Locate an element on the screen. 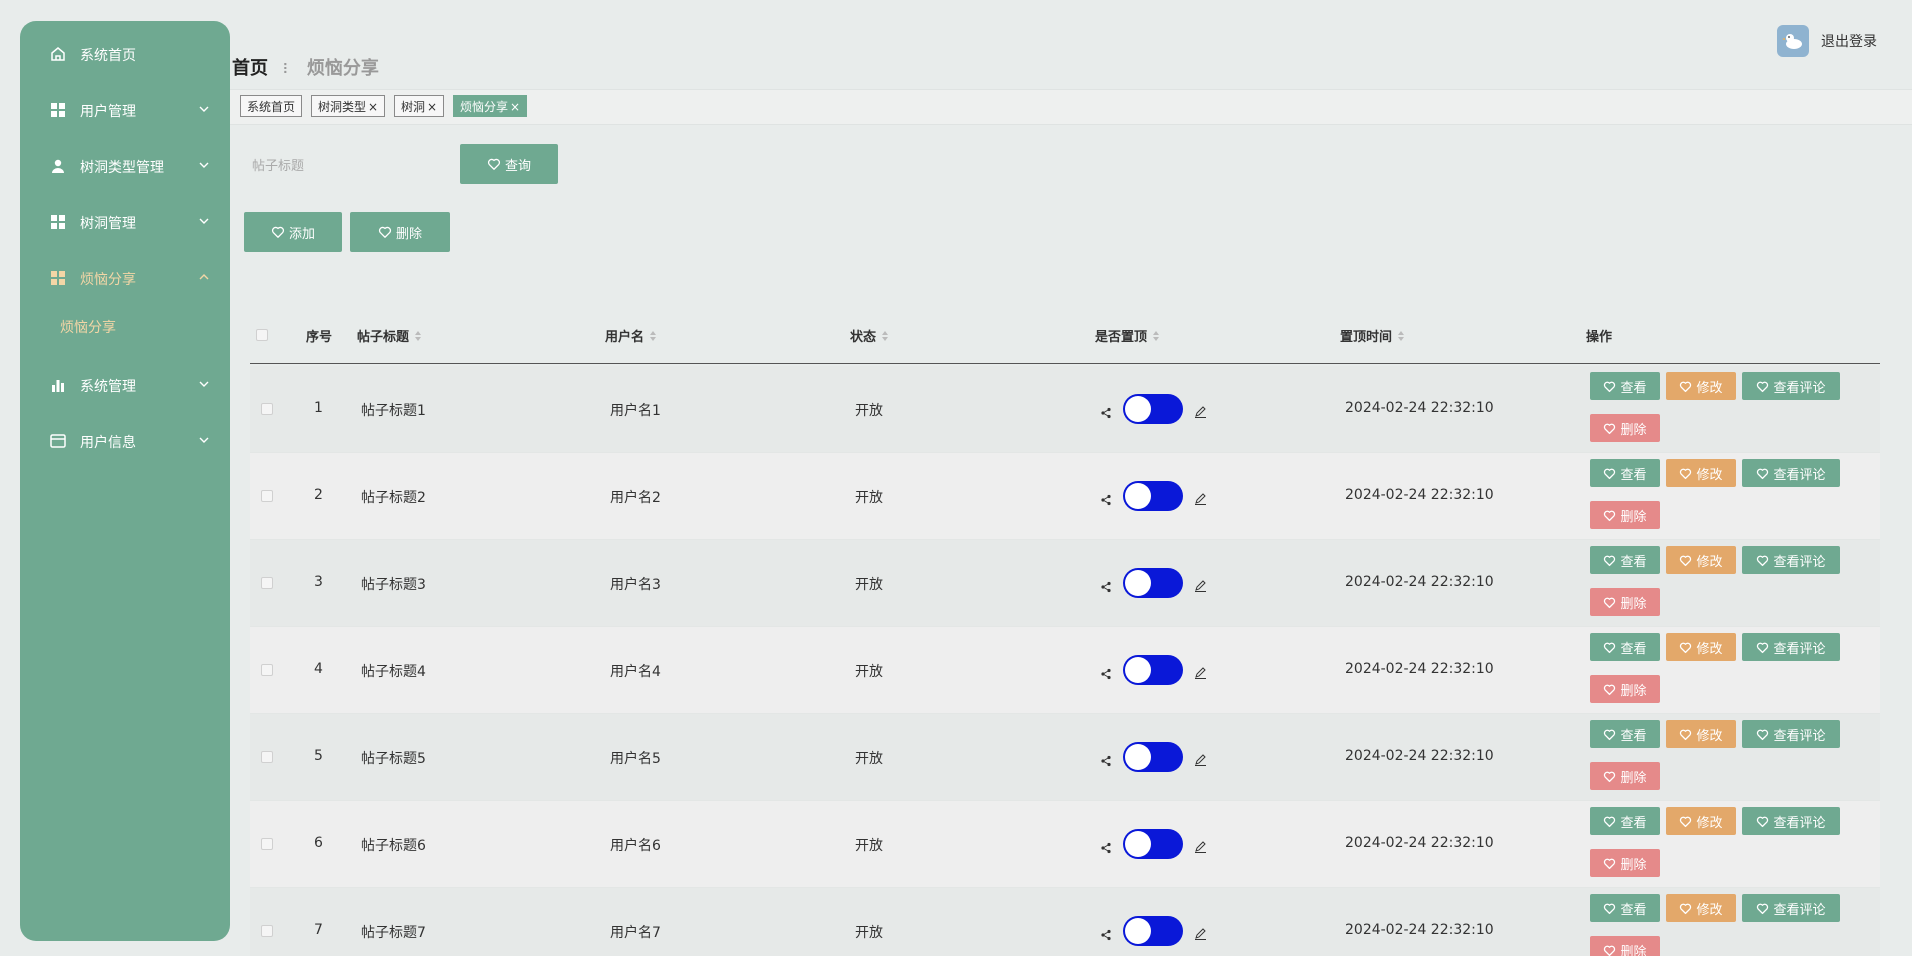 The width and height of the screenshot is (1912, 956). toggle-knob is located at coordinates (1138, 583).